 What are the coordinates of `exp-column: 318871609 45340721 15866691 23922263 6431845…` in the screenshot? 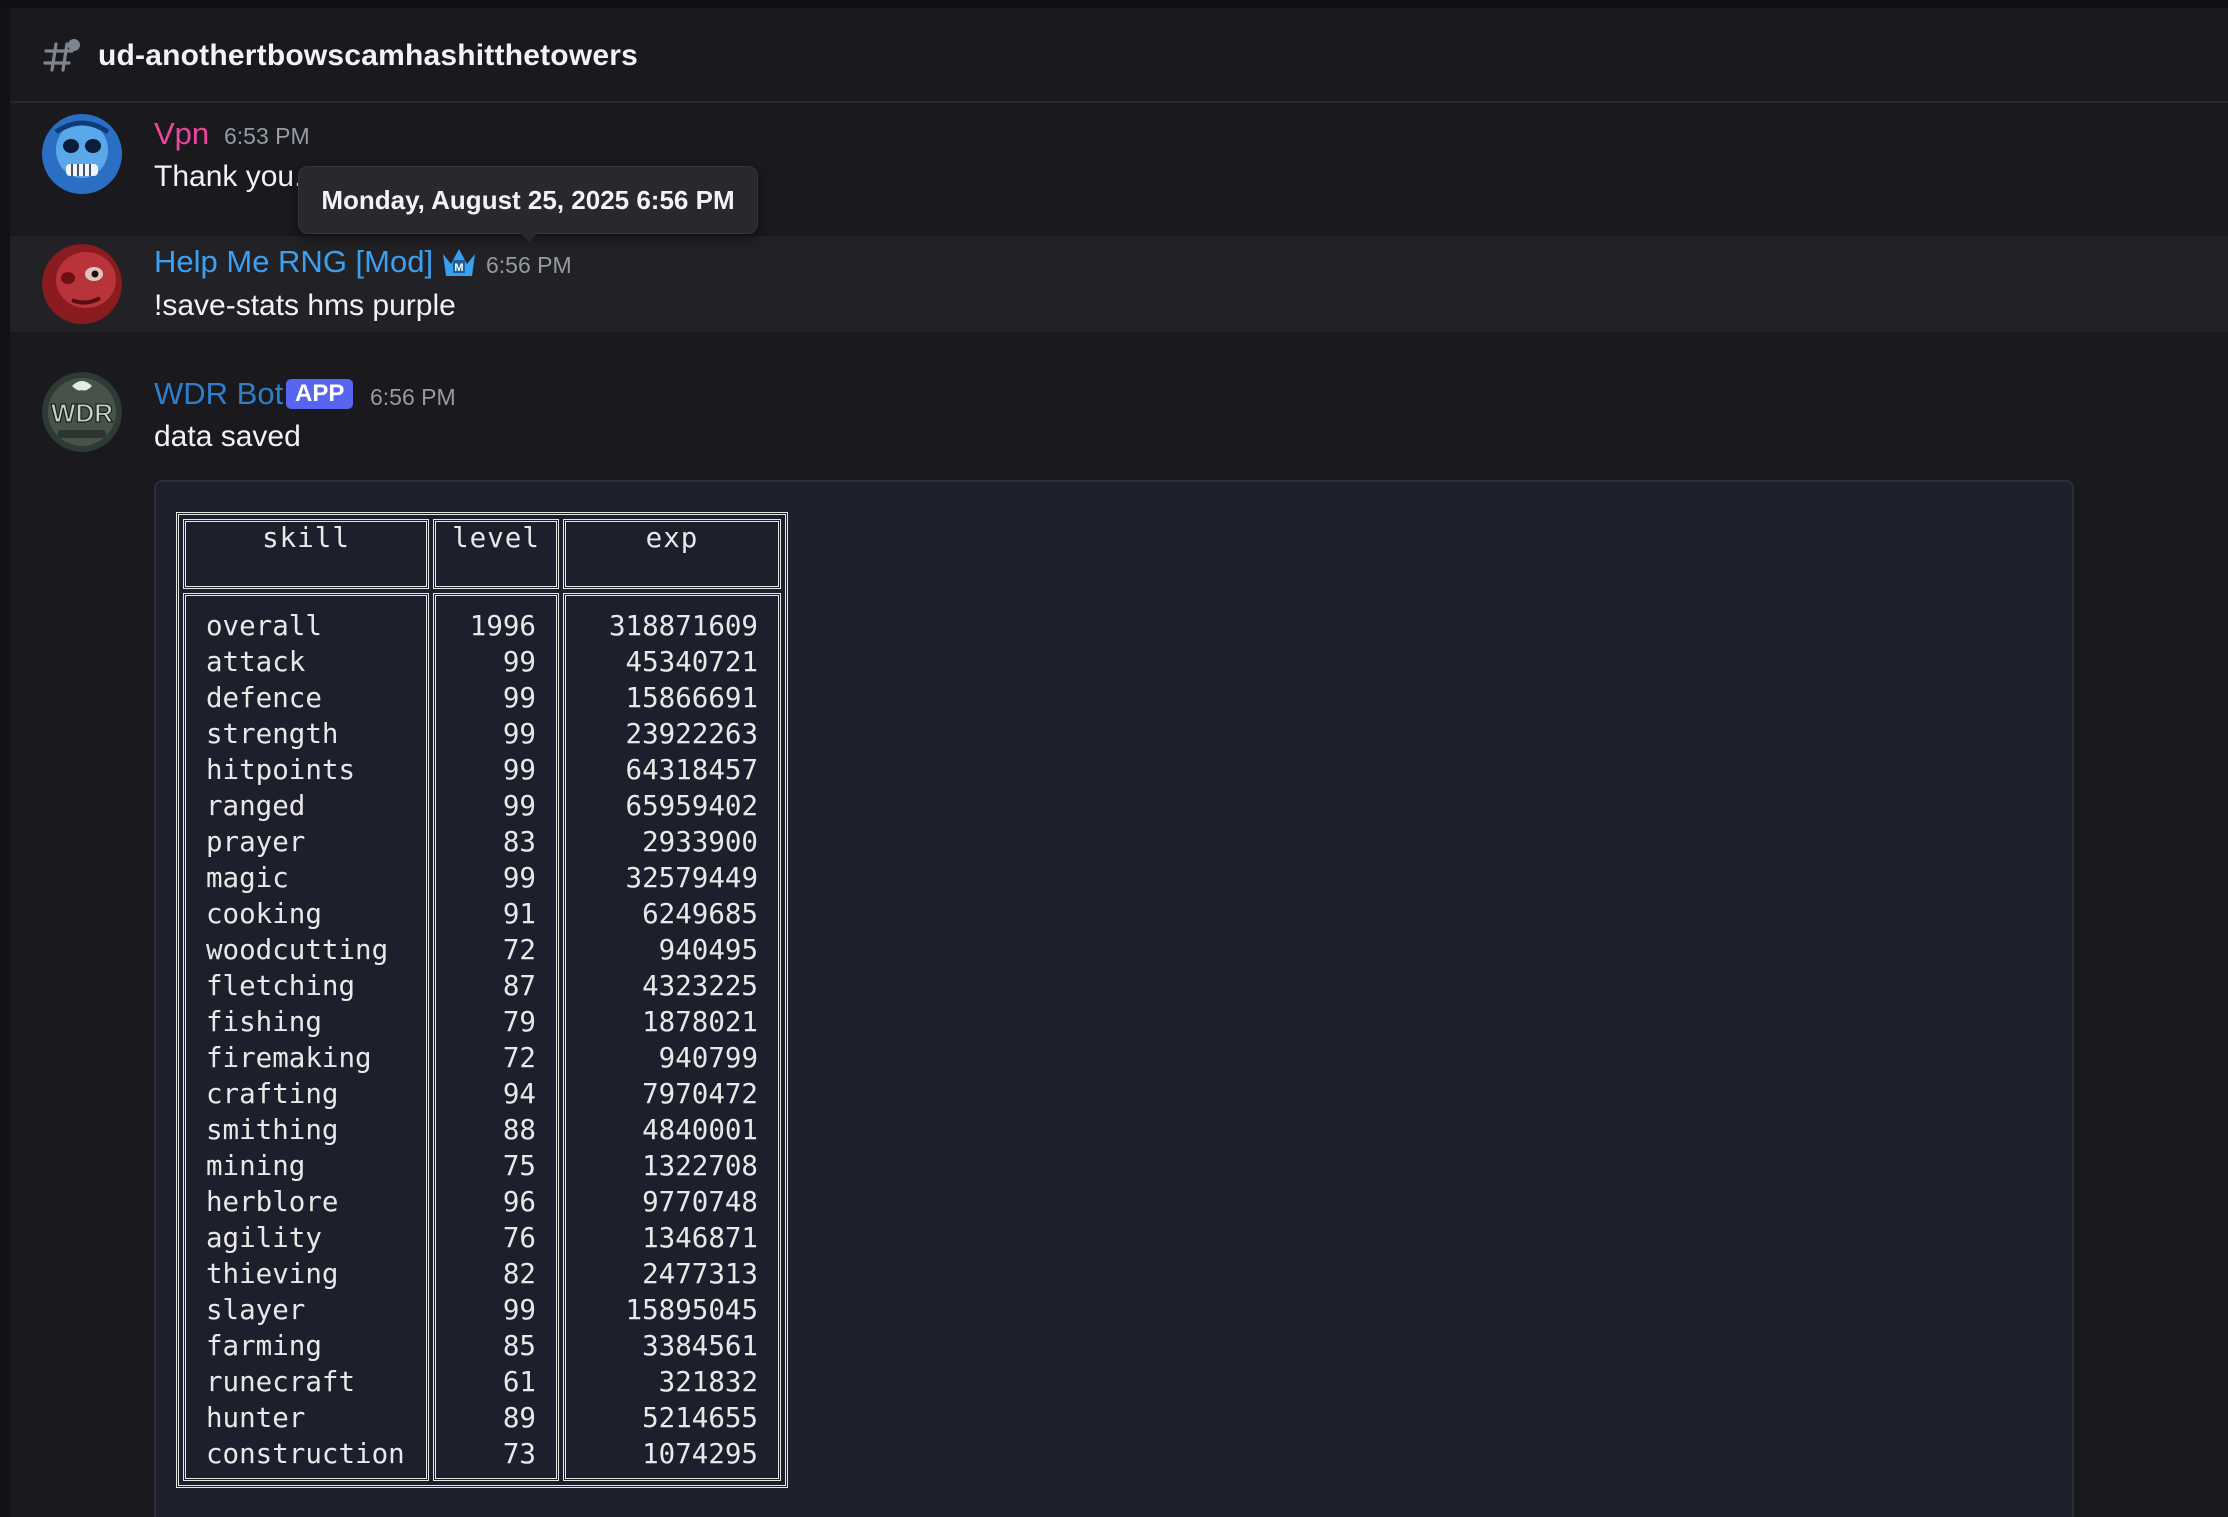 It's located at (672, 1037).